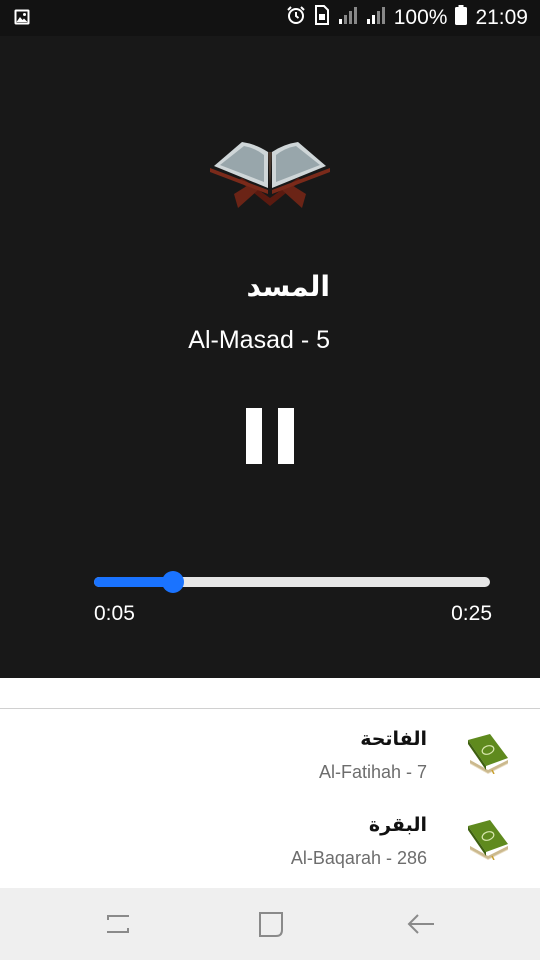 The width and height of the screenshot is (540, 960). What do you see at coordinates (372, 772) in the screenshot?
I see `list-item-latin-name: Al-Fatihah - 7` at bounding box center [372, 772].